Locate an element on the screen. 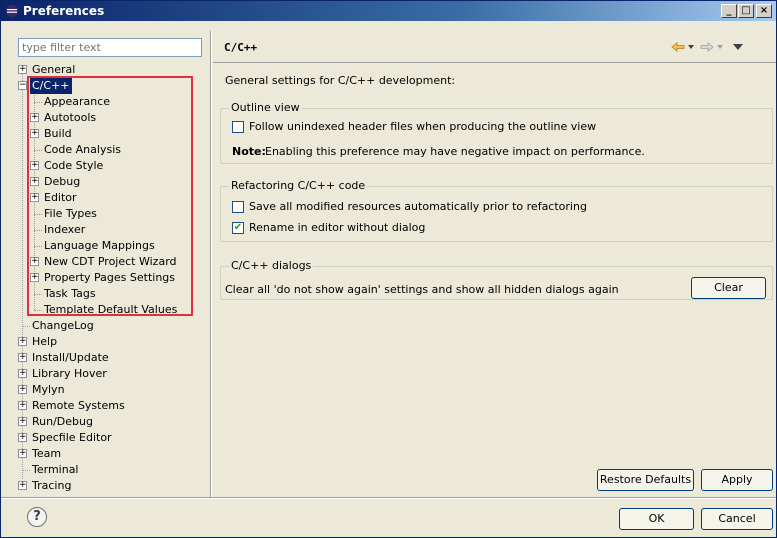 Image resolution: width=777 pixels, height=538 pixels. note-label: Note: is located at coordinates (249, 151).